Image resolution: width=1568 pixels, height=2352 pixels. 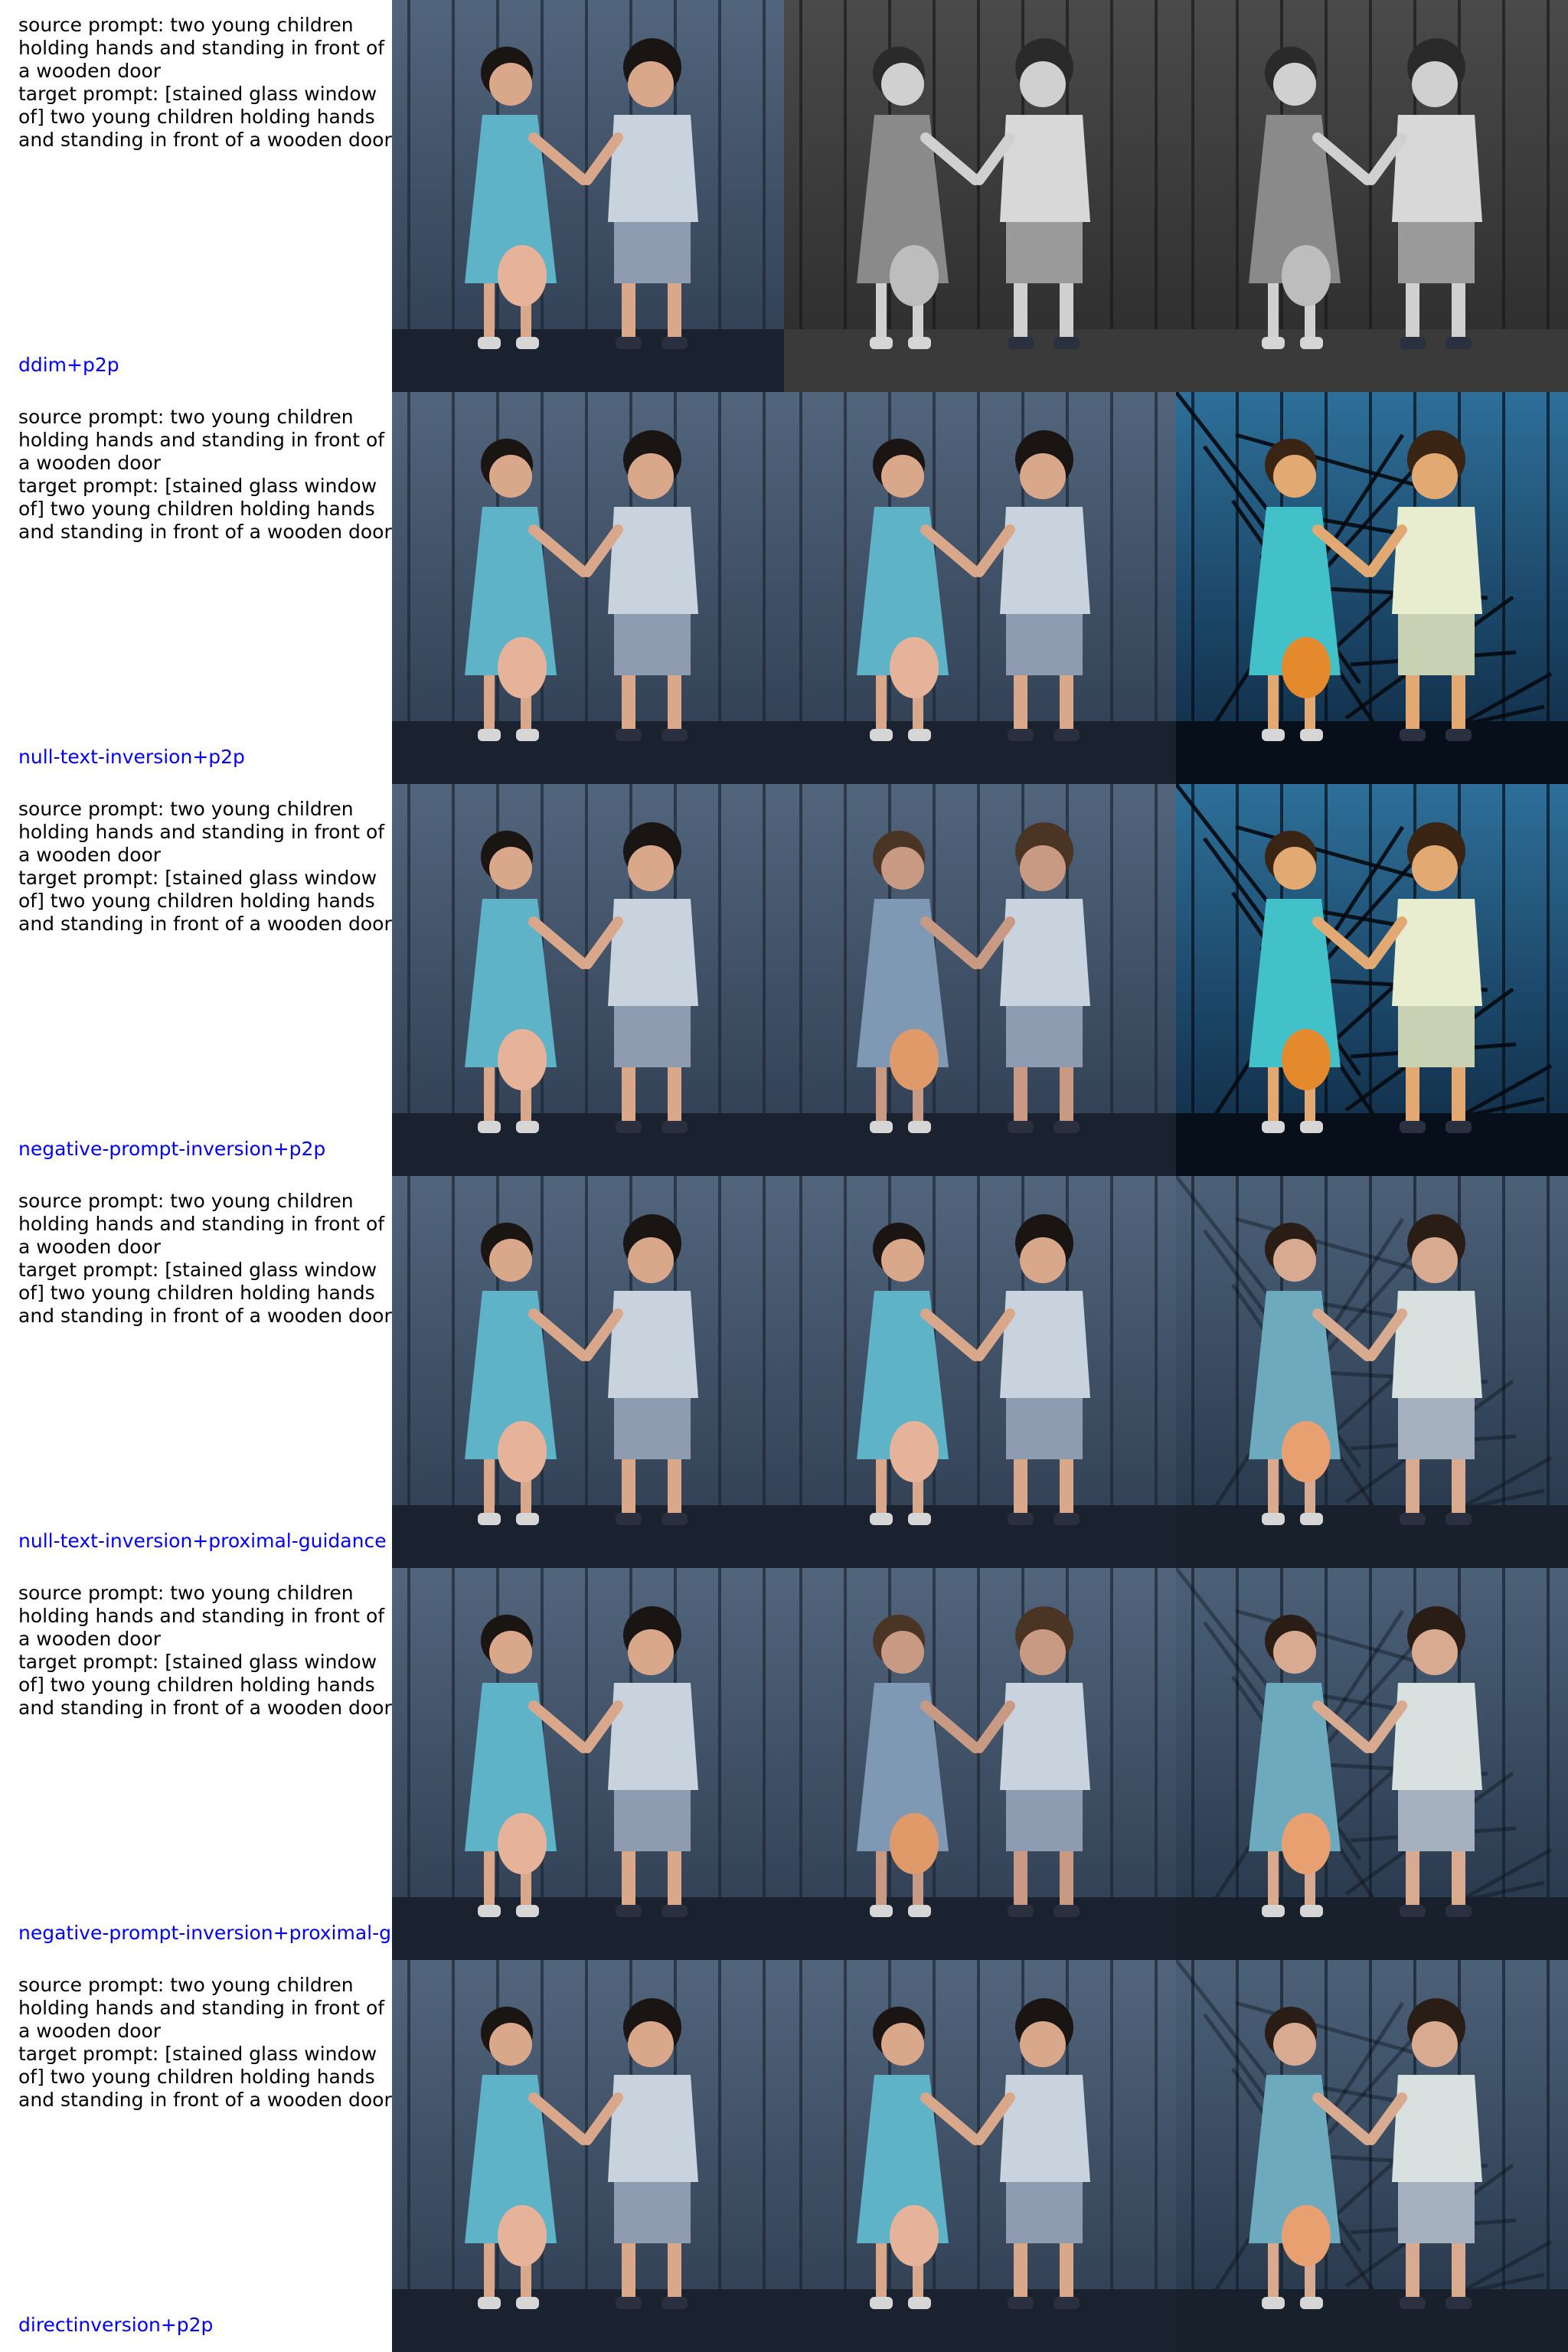 I want to click on method-label: ddim+p2p, so click(x=68, y=365).